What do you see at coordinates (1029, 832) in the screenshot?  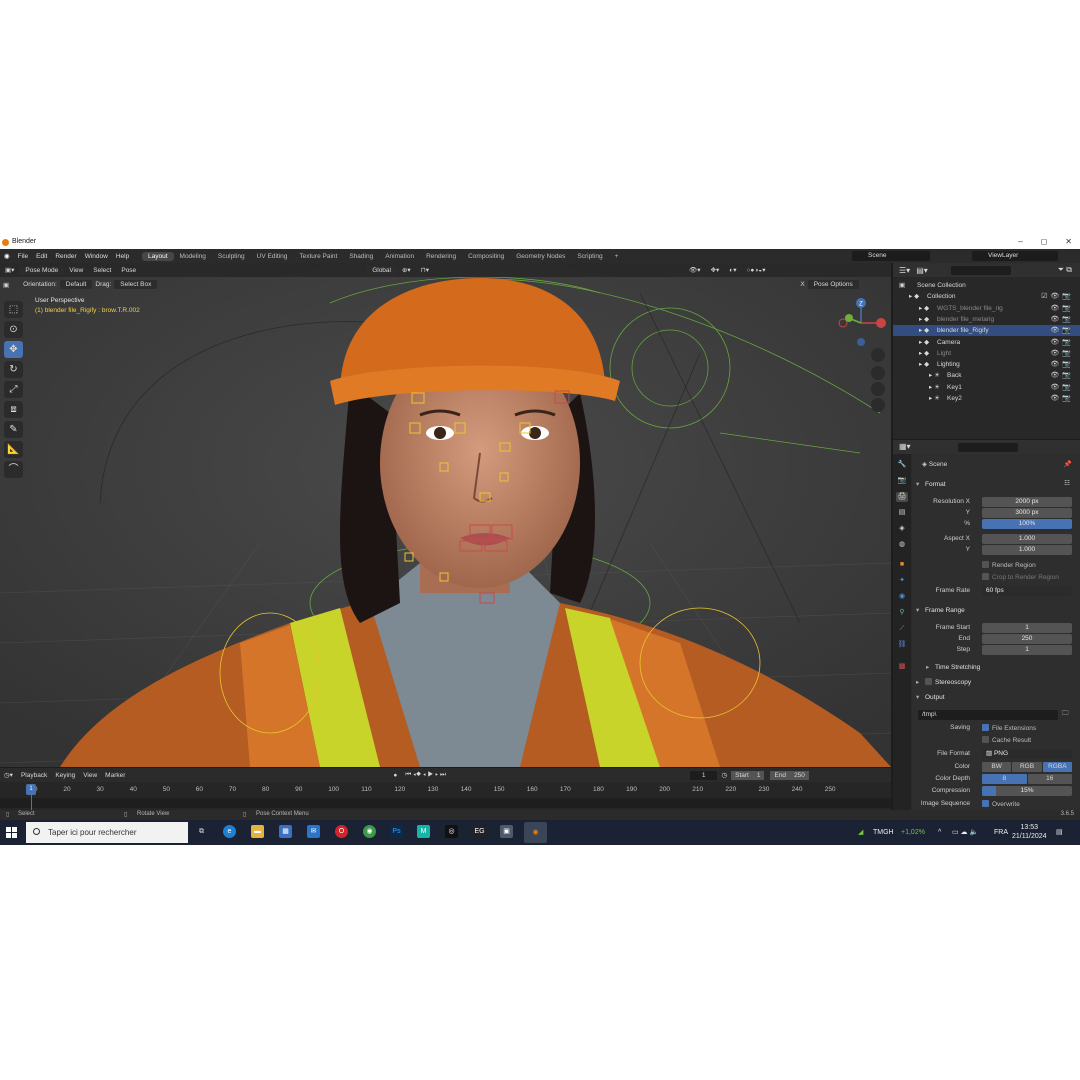 I see `clock: 13:53 21/11/2024` at bounding box center [1029, 832].